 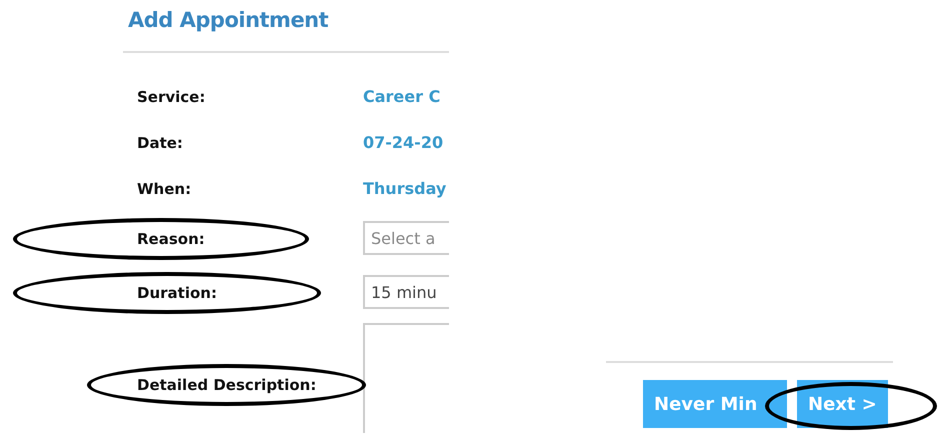 I want to click on field-value: Career C, so click(x=401, y=96).